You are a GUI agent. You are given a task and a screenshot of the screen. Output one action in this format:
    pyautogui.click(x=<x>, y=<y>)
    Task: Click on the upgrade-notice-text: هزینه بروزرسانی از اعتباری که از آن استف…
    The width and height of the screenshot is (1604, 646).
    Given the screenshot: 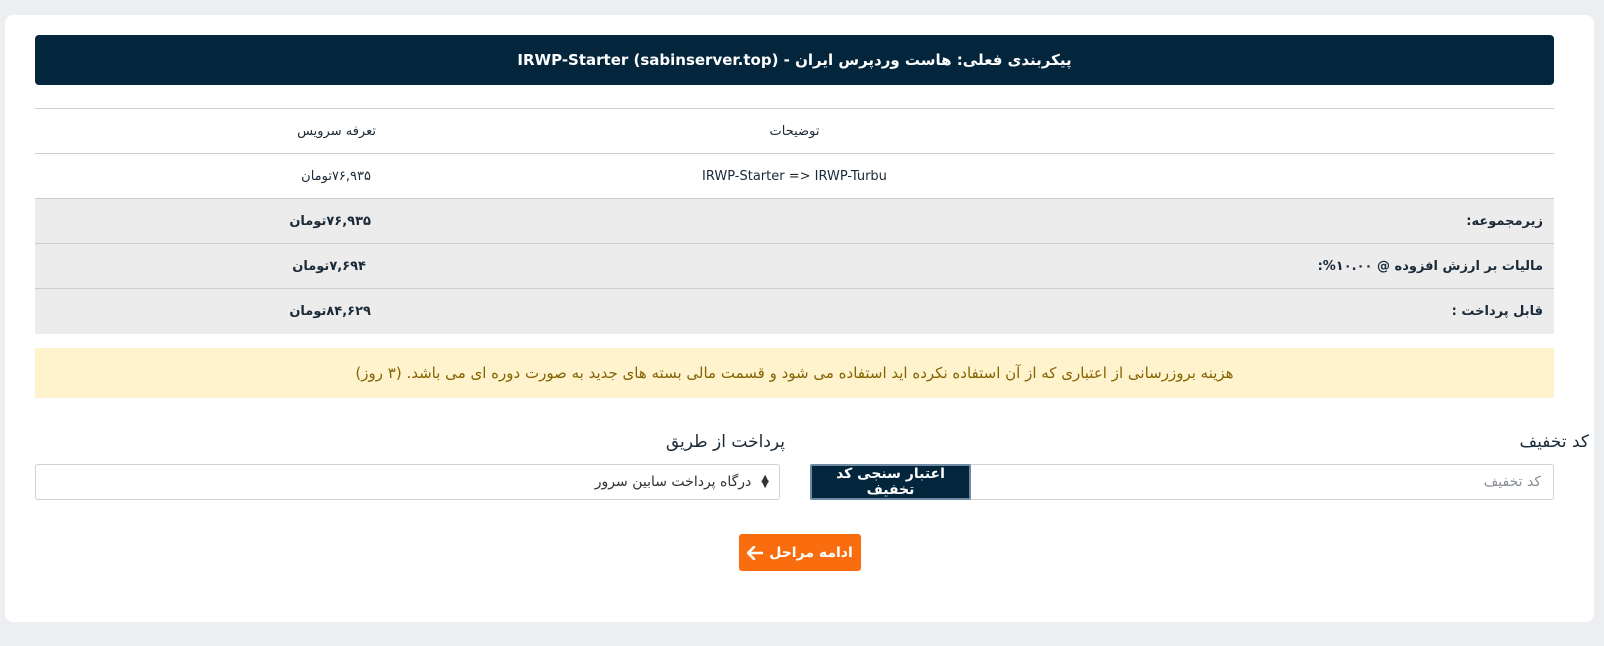 What is the action you would take?
    pyautogui.click(x=794, y=373)
    